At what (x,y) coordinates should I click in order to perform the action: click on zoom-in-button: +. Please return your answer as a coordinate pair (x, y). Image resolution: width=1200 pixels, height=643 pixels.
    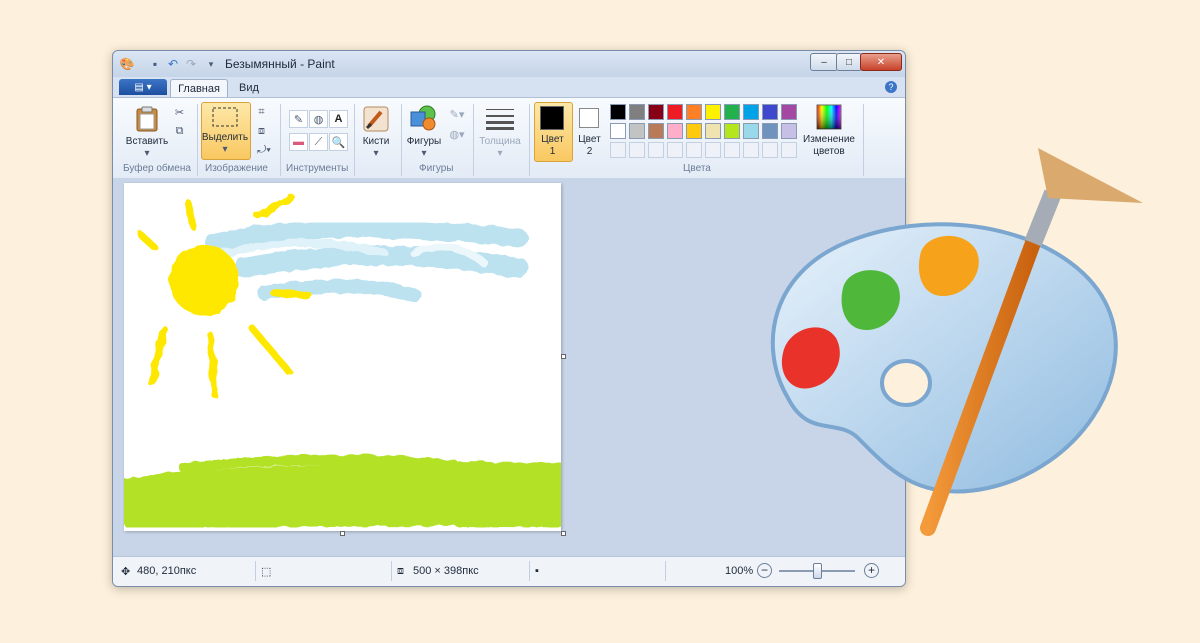
    Looking at the image, I should click on (871, 570).